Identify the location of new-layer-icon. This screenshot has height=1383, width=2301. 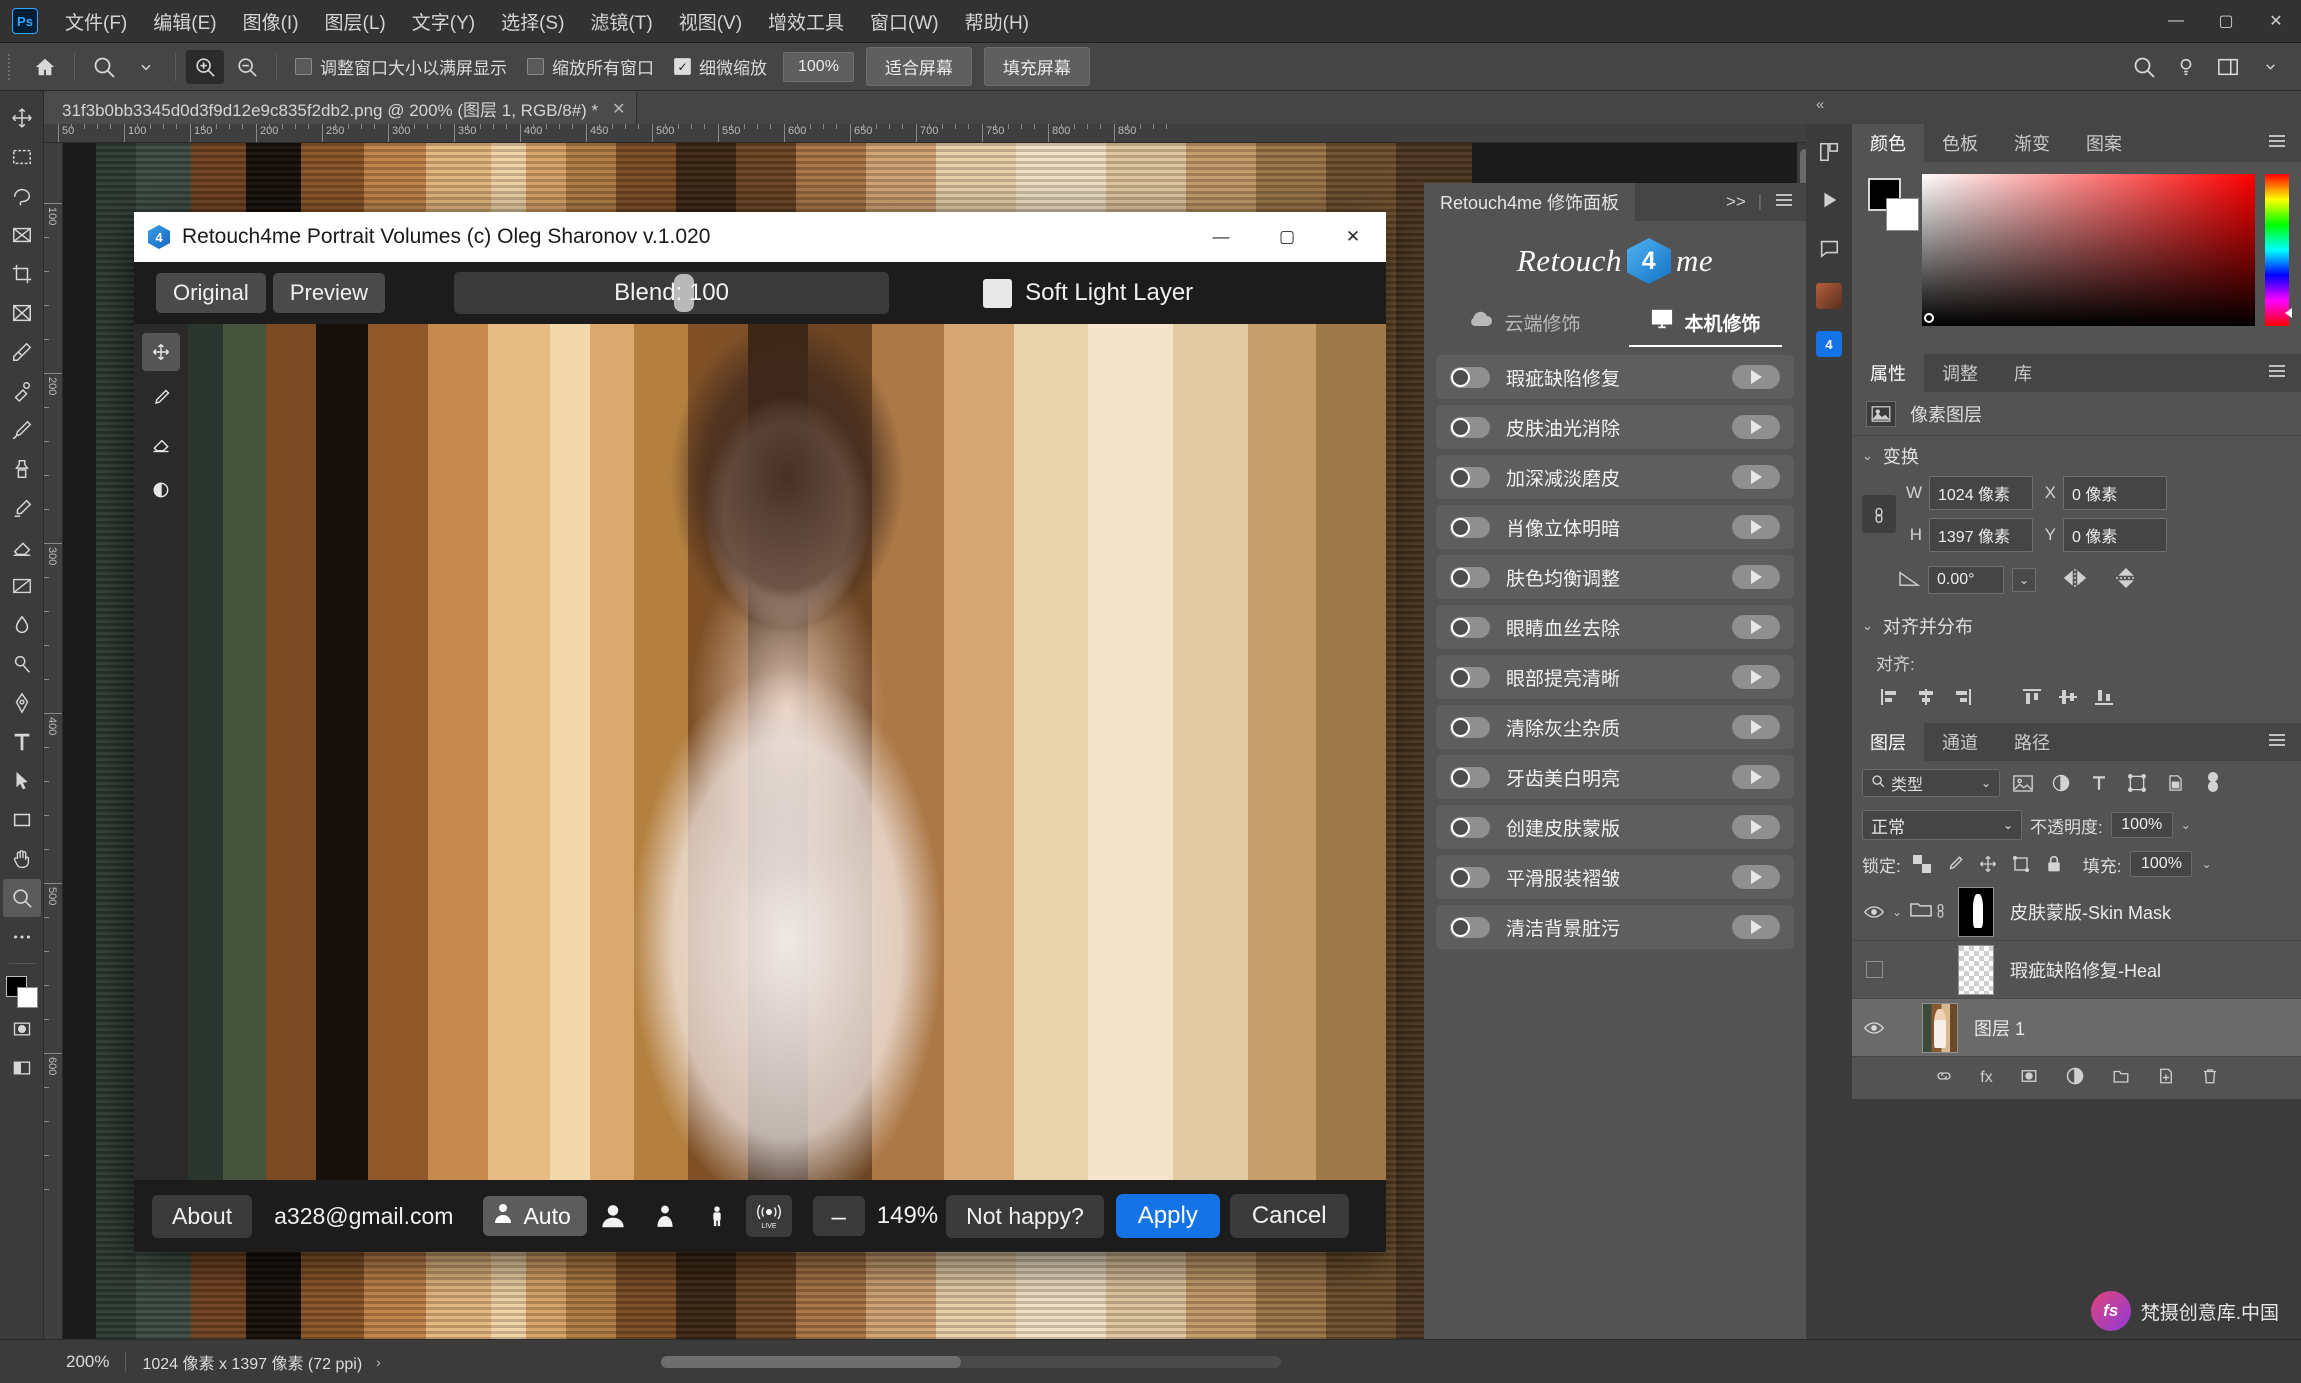
(2166, 1078).